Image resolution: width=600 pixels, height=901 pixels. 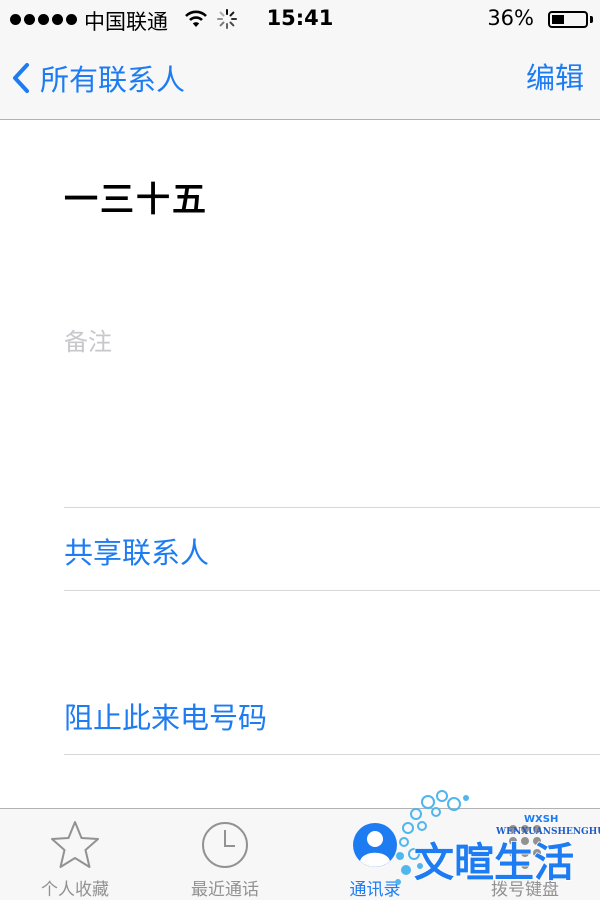 What do you see at coordinates (494, 863) in the screenshot?
I see `watermark-text: 文暄生活` at bounding box center [494, 863].